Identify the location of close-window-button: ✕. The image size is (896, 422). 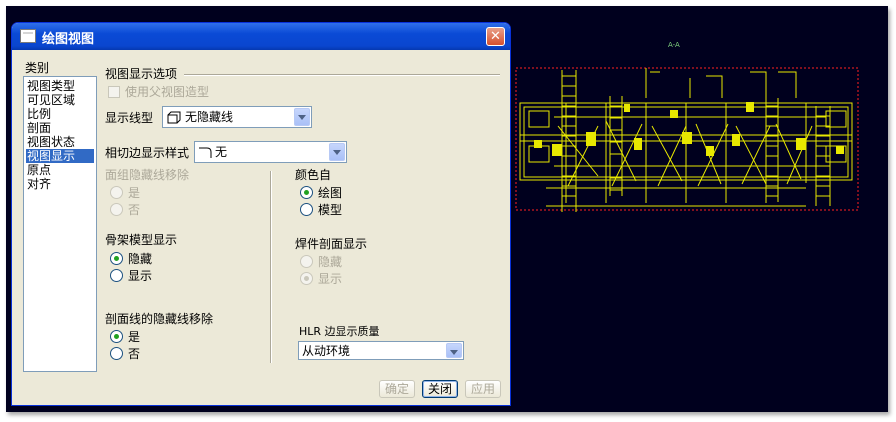
(495, 36).